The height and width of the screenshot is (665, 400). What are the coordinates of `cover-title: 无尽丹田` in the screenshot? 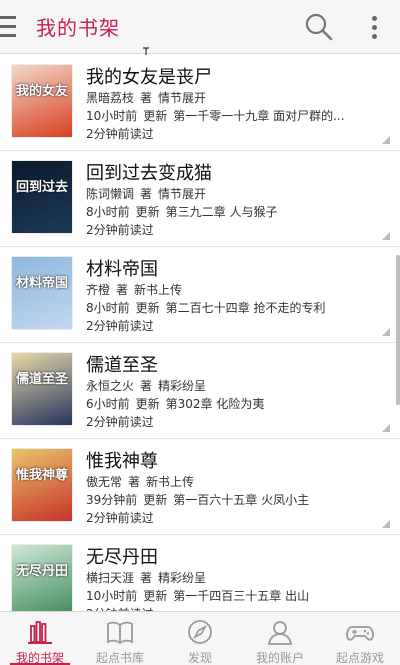 It's located at (41, 571).